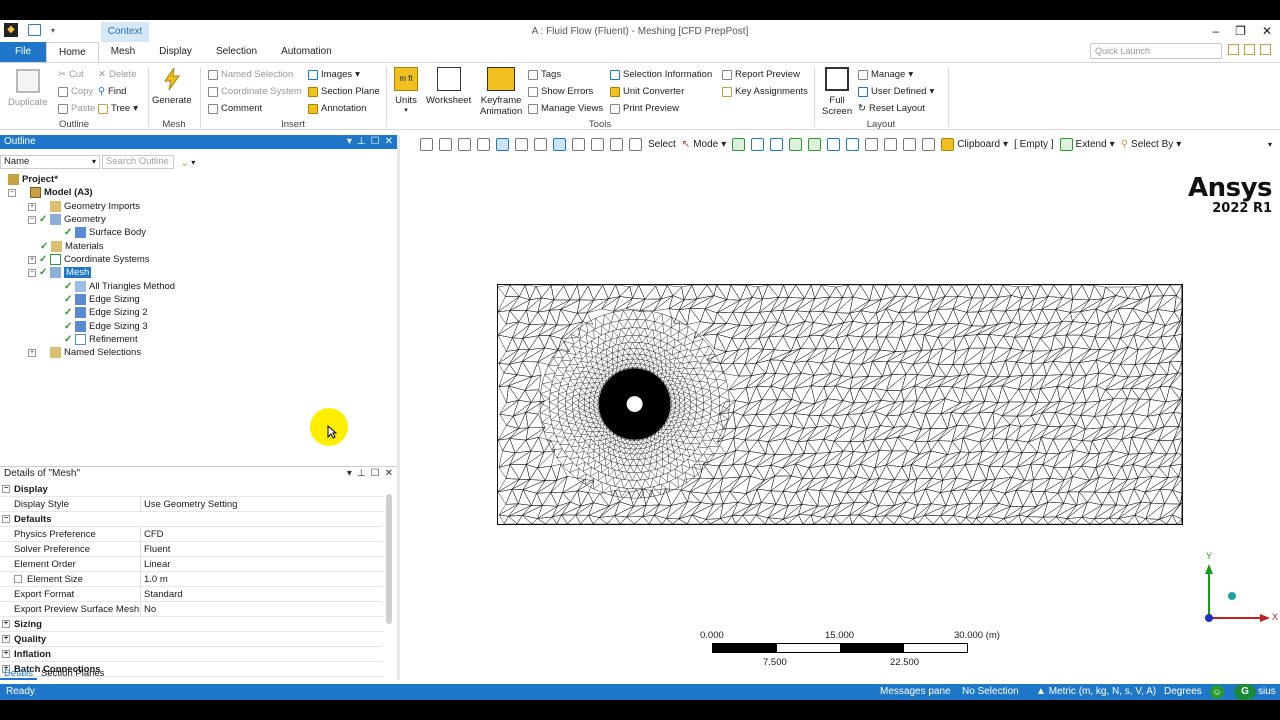 This screenshot has width=1280, height=720. What do you see at coordinates (172, 86) in the screenshot?
I see `generate-button: Generate` at bounding box center [172, 86].